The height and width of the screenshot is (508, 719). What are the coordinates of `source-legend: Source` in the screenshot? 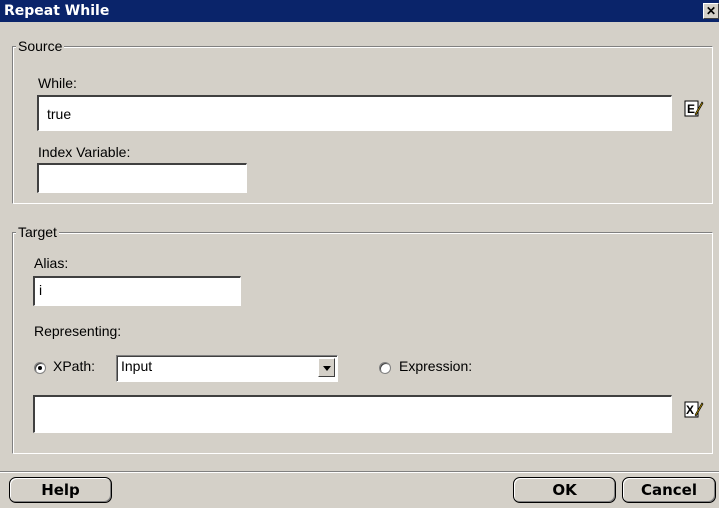 It's located at (40, 46).